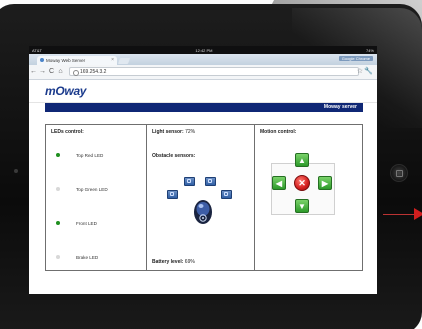  What do you see at coordinates (60, 72) in the screenshot?
I see `home-icon: ⌂` at bounding box center [60, 72].